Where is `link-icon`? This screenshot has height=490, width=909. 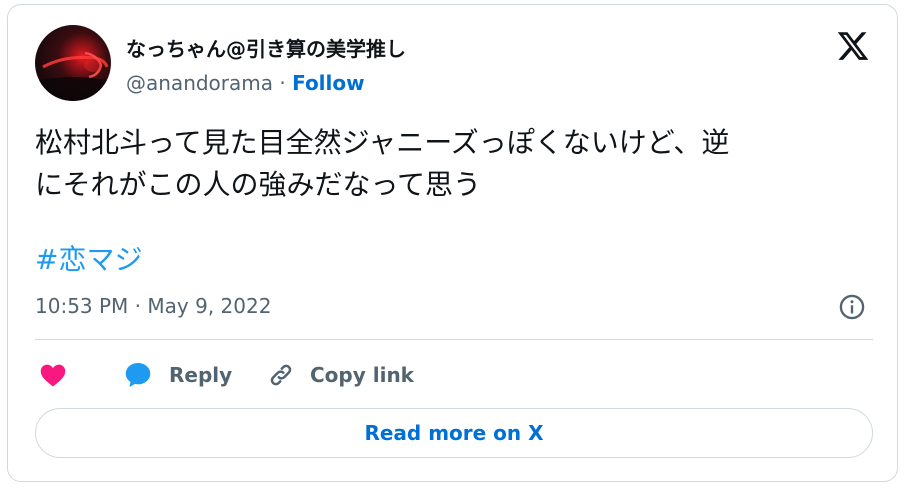 link-icon is located at coordinates (281, 375).